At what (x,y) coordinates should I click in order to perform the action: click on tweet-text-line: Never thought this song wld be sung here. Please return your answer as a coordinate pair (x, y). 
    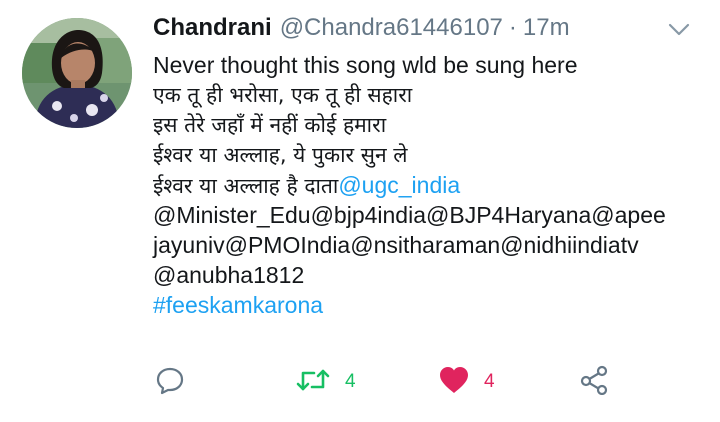
    Looking at the image, I should click on (365, 65).